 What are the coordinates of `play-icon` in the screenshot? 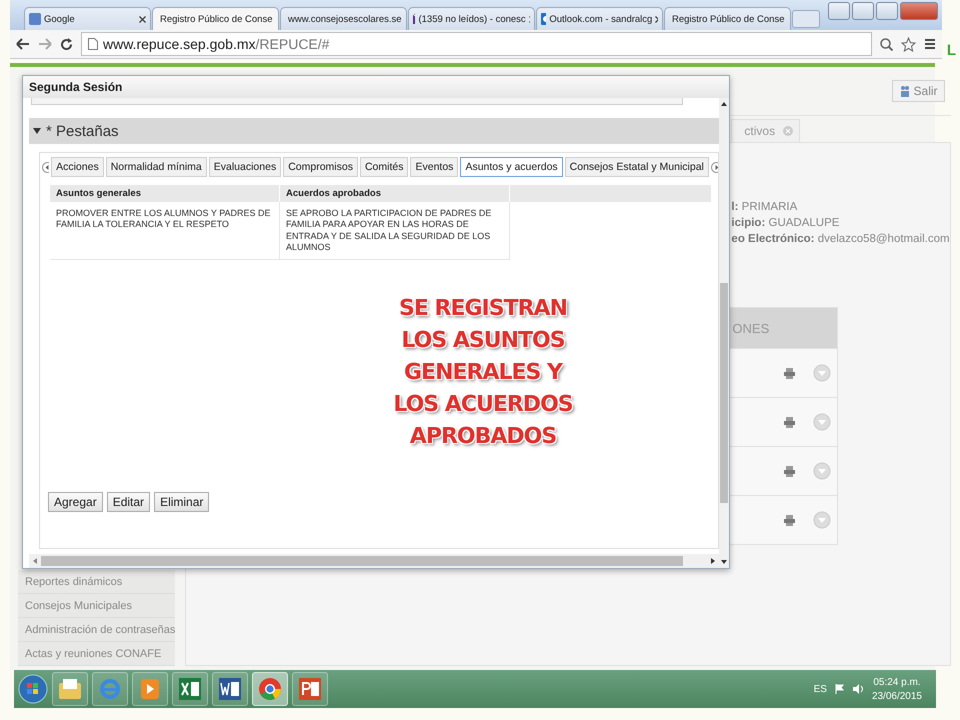 It's located at (150, 689).